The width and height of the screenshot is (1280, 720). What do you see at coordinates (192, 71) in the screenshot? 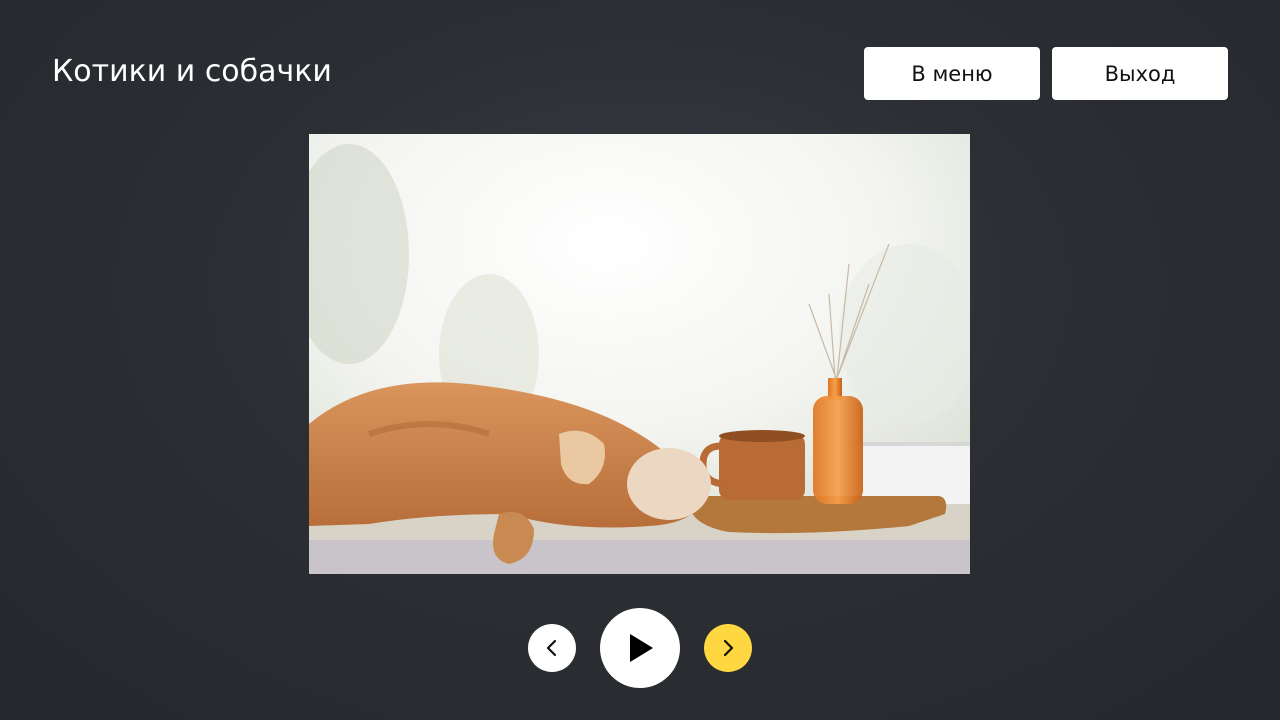
I see `page-title: Котики и собачки` at bounding box center [192, 71].